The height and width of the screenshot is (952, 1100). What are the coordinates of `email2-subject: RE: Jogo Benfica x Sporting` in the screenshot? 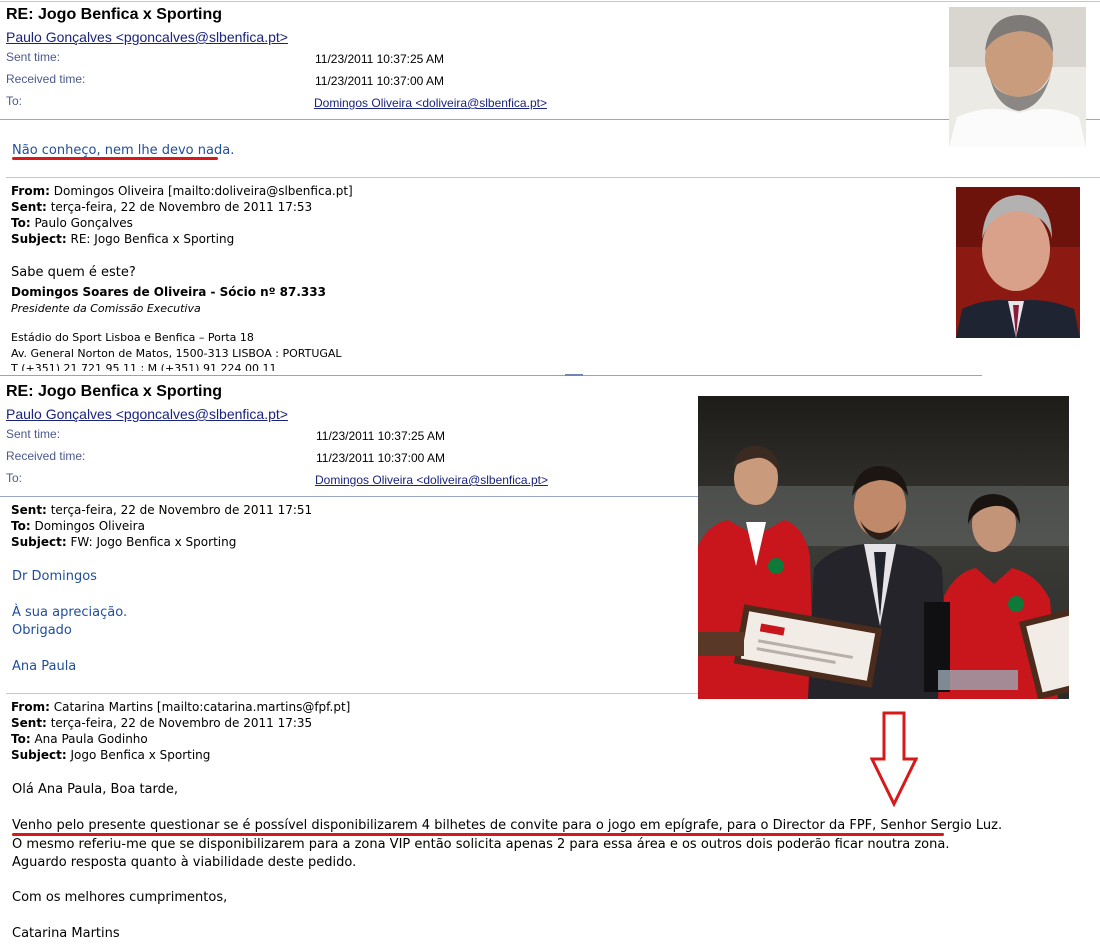 It's located at (114, 391).